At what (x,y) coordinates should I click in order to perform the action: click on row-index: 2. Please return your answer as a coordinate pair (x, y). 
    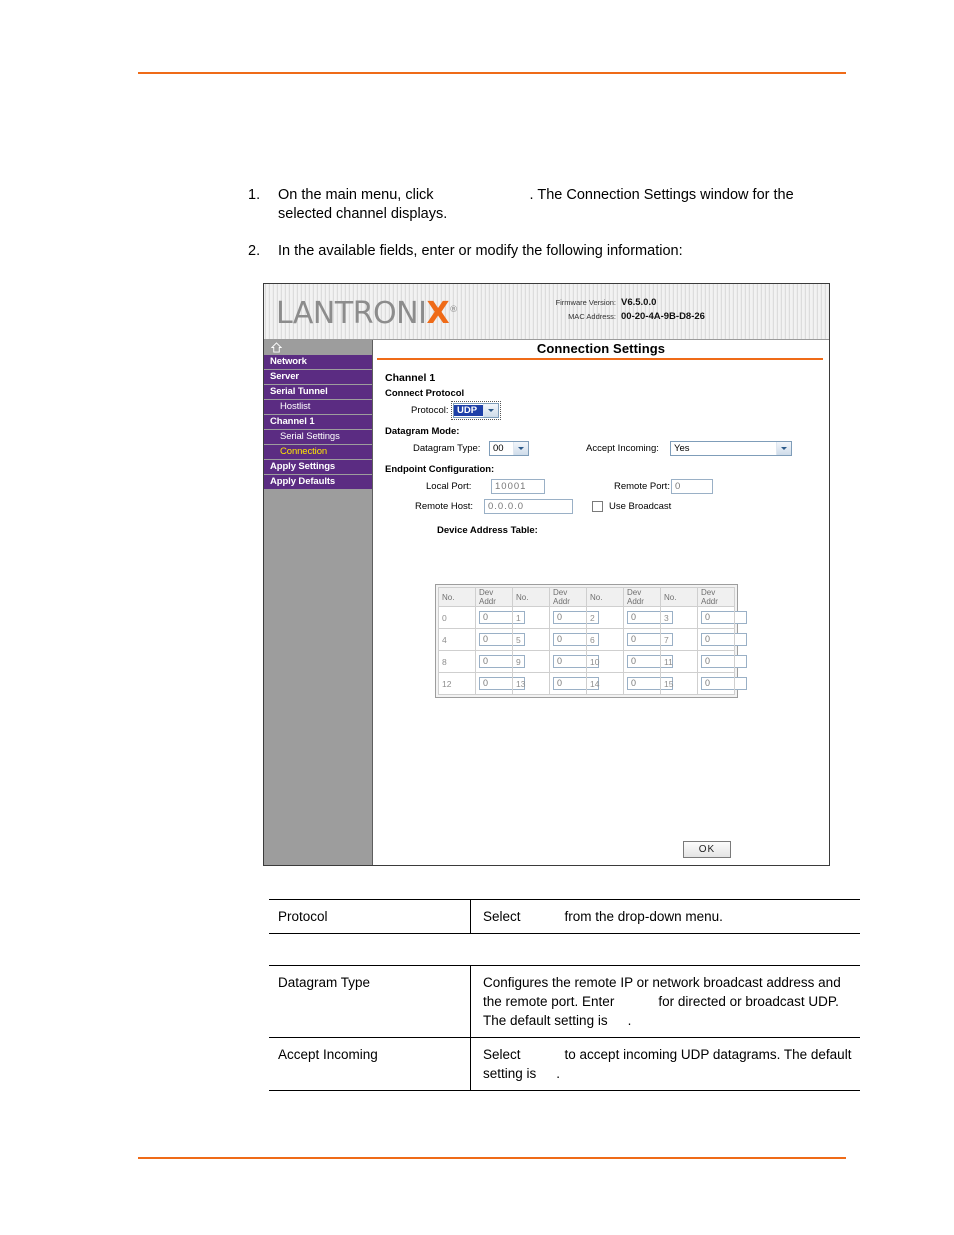
    Looking at the image, I should click on (605, 617).